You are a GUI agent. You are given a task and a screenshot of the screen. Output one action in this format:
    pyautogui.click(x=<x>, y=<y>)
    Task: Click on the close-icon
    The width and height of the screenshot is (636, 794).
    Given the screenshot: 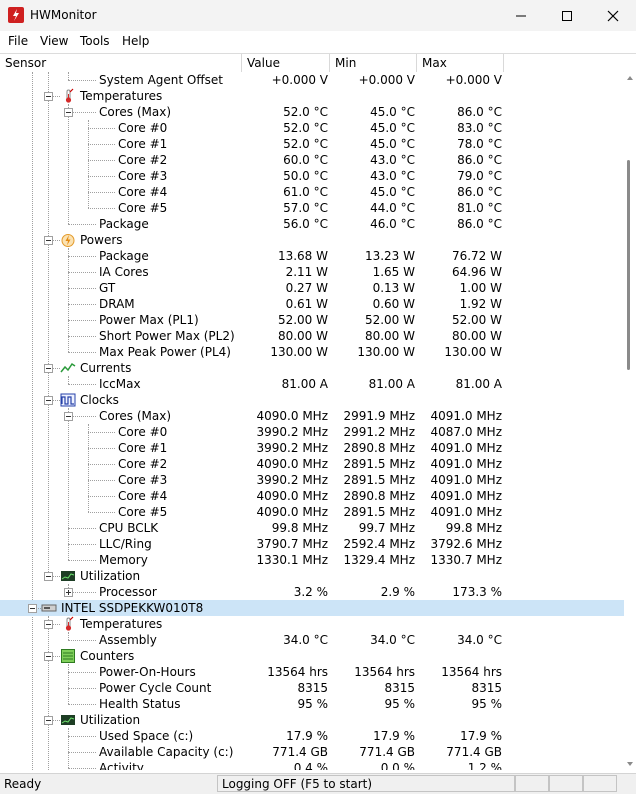 What is the action you would take?
    pyautogui.click(x=613, y=15)
    